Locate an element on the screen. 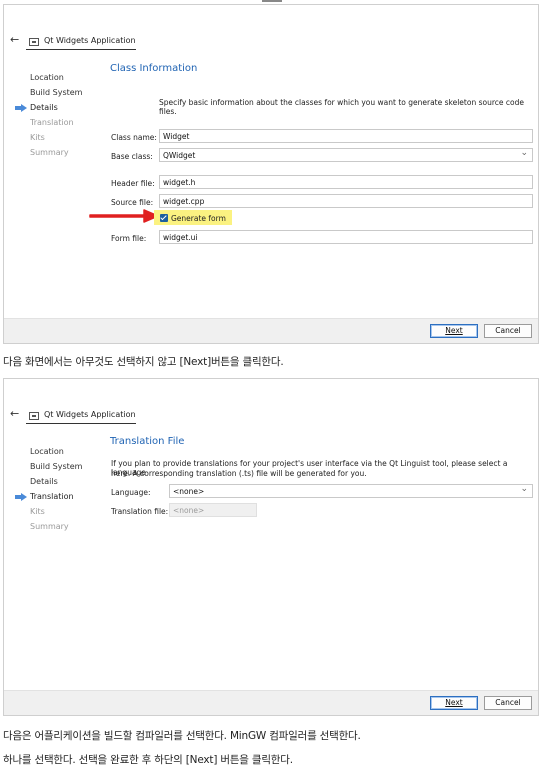  class-name-label: Class name: is located at coordinates (134, 137).